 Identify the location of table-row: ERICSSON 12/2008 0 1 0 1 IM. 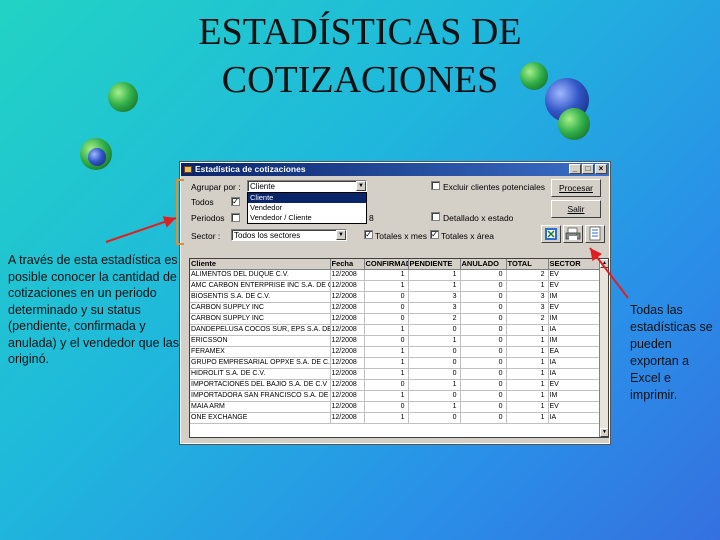
(395, 341).